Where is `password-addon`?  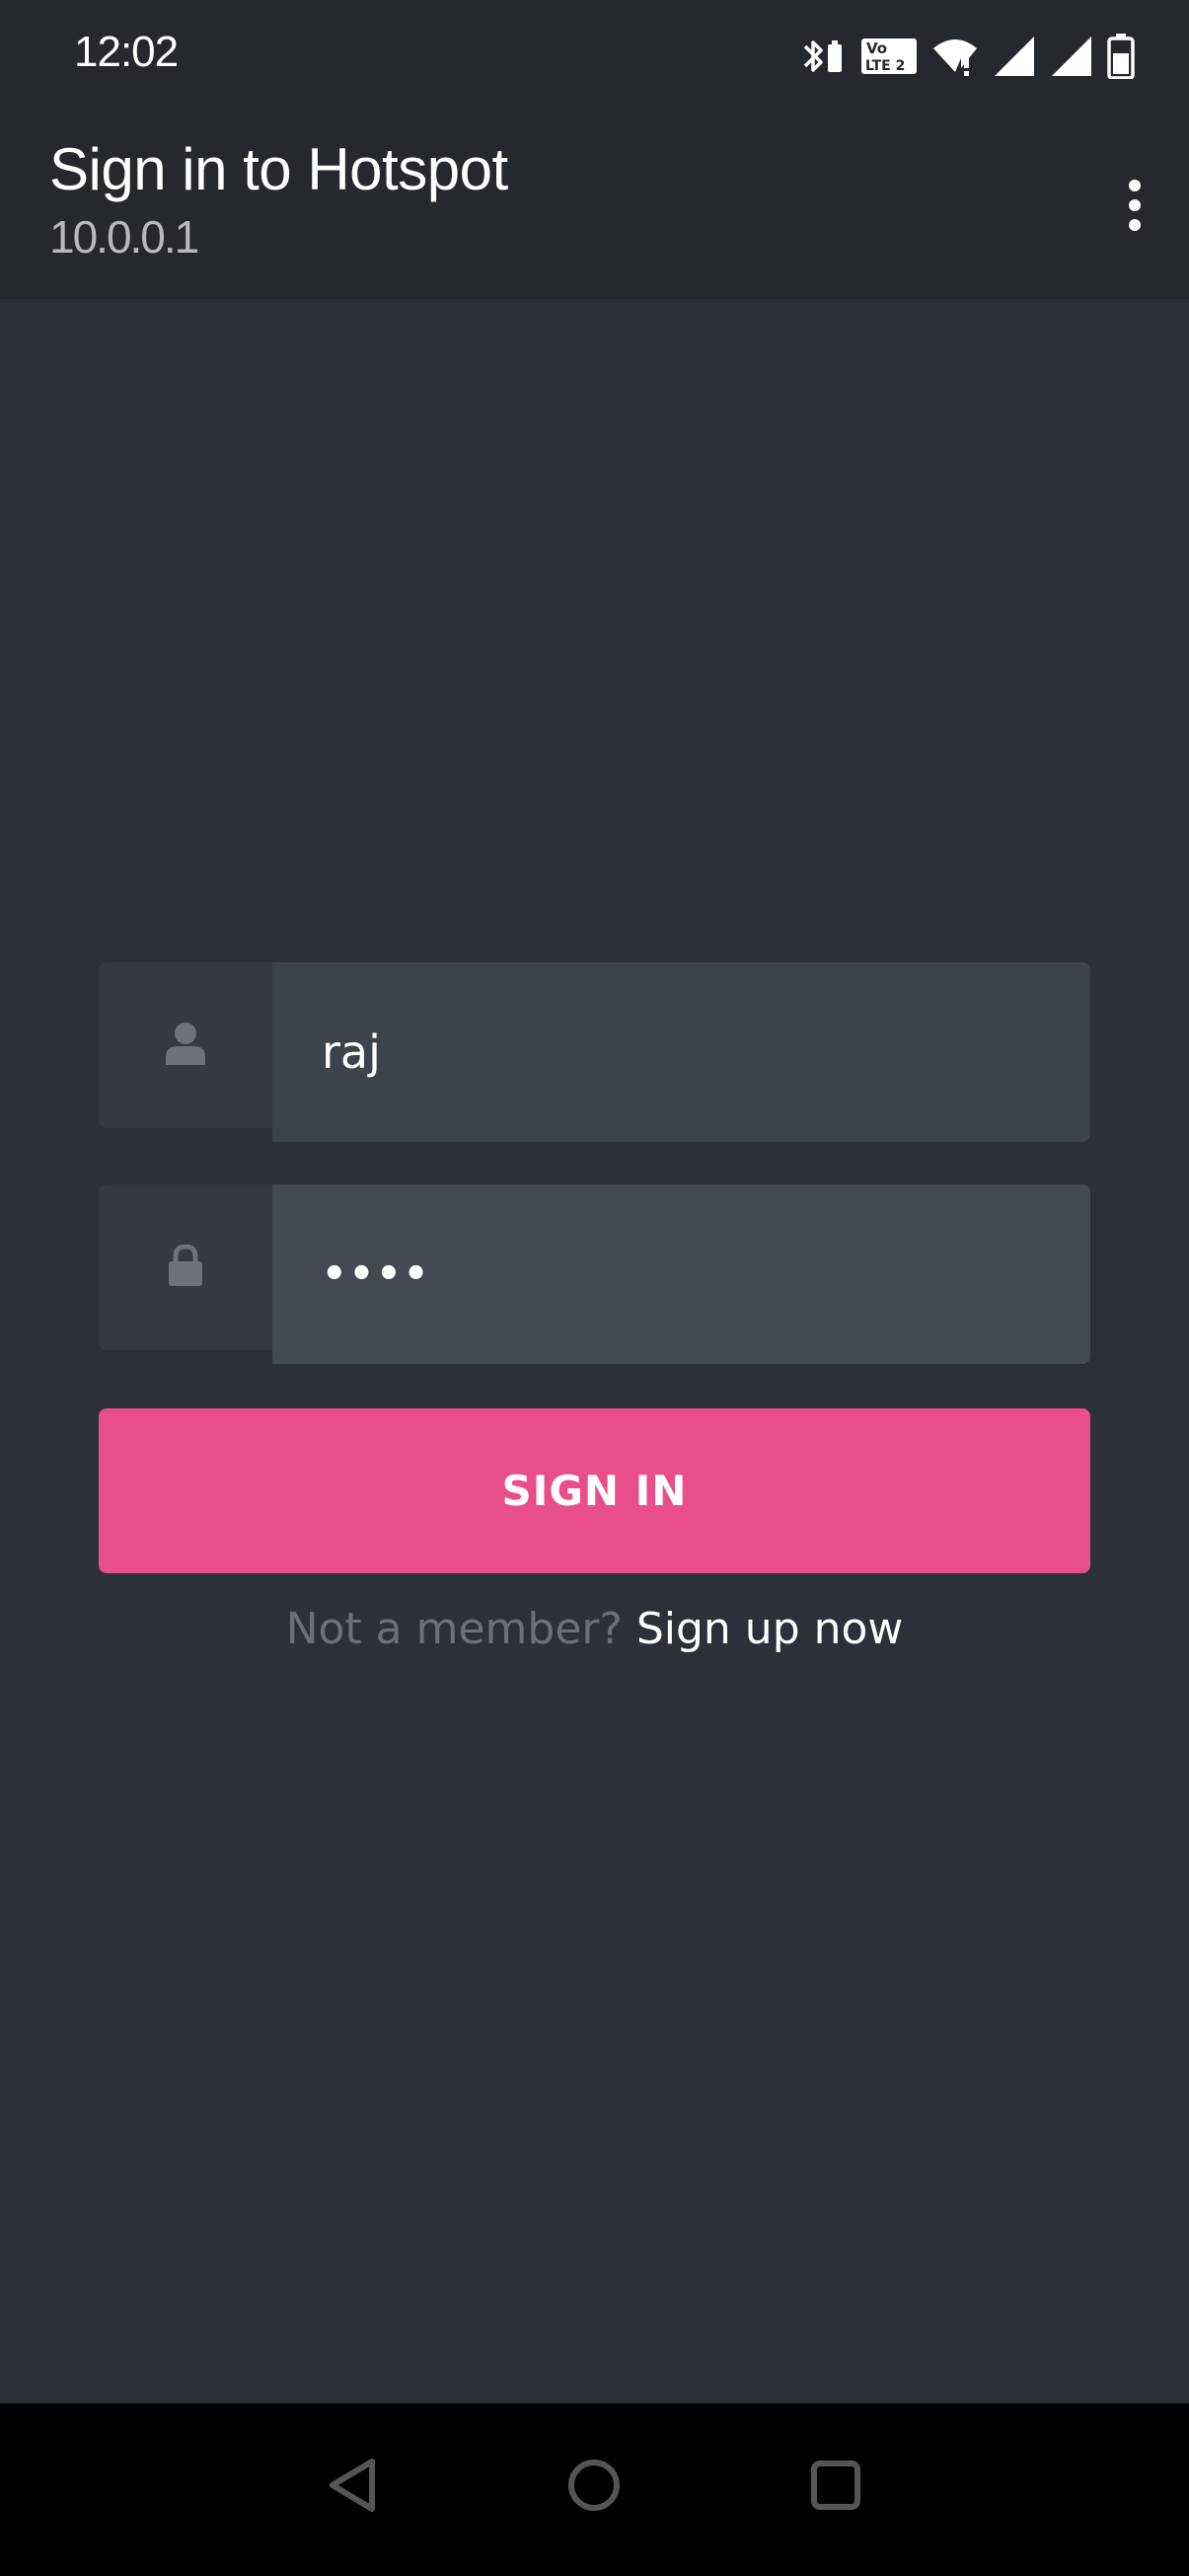
password-addon is located at coordinates (185, 1267).